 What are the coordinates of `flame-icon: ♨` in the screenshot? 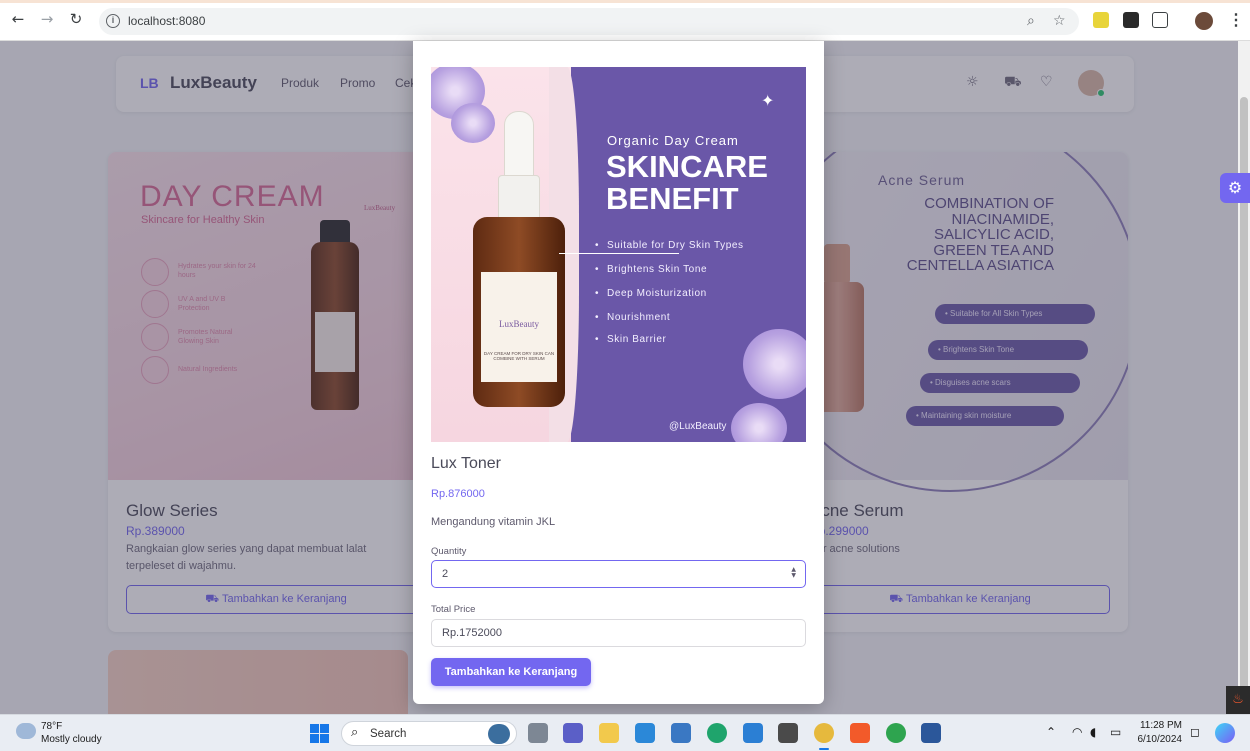 It's located at (1238, 700).